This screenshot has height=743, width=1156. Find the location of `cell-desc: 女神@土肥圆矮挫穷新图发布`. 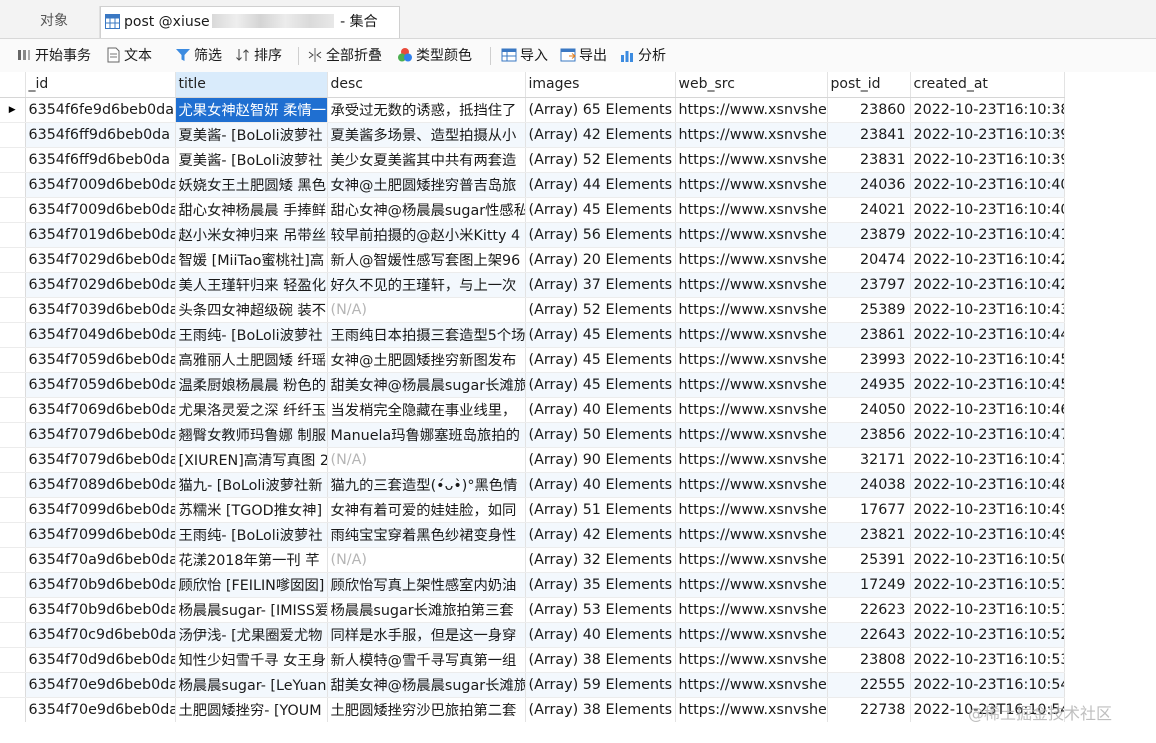

cell-desc: 女神@土肥圆矮挫穷新图发布 is located at coordinates (426, 360).